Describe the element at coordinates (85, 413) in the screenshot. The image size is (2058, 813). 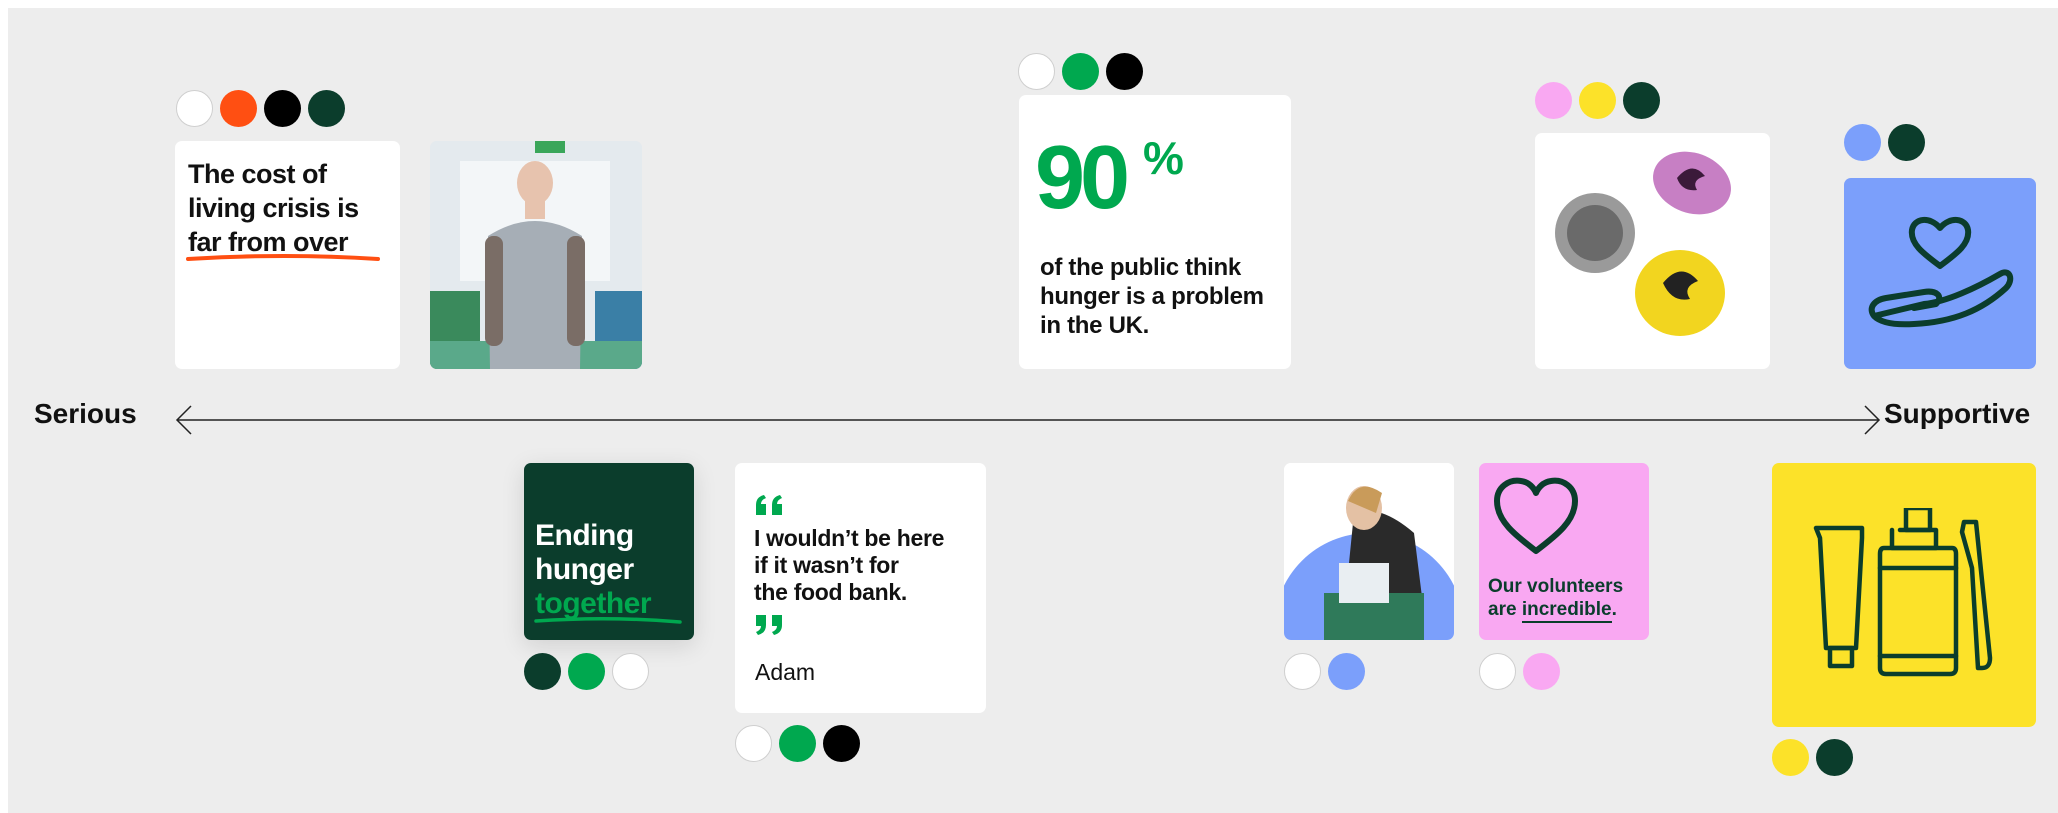
I see `axis-label-serious: Serious` at that location.